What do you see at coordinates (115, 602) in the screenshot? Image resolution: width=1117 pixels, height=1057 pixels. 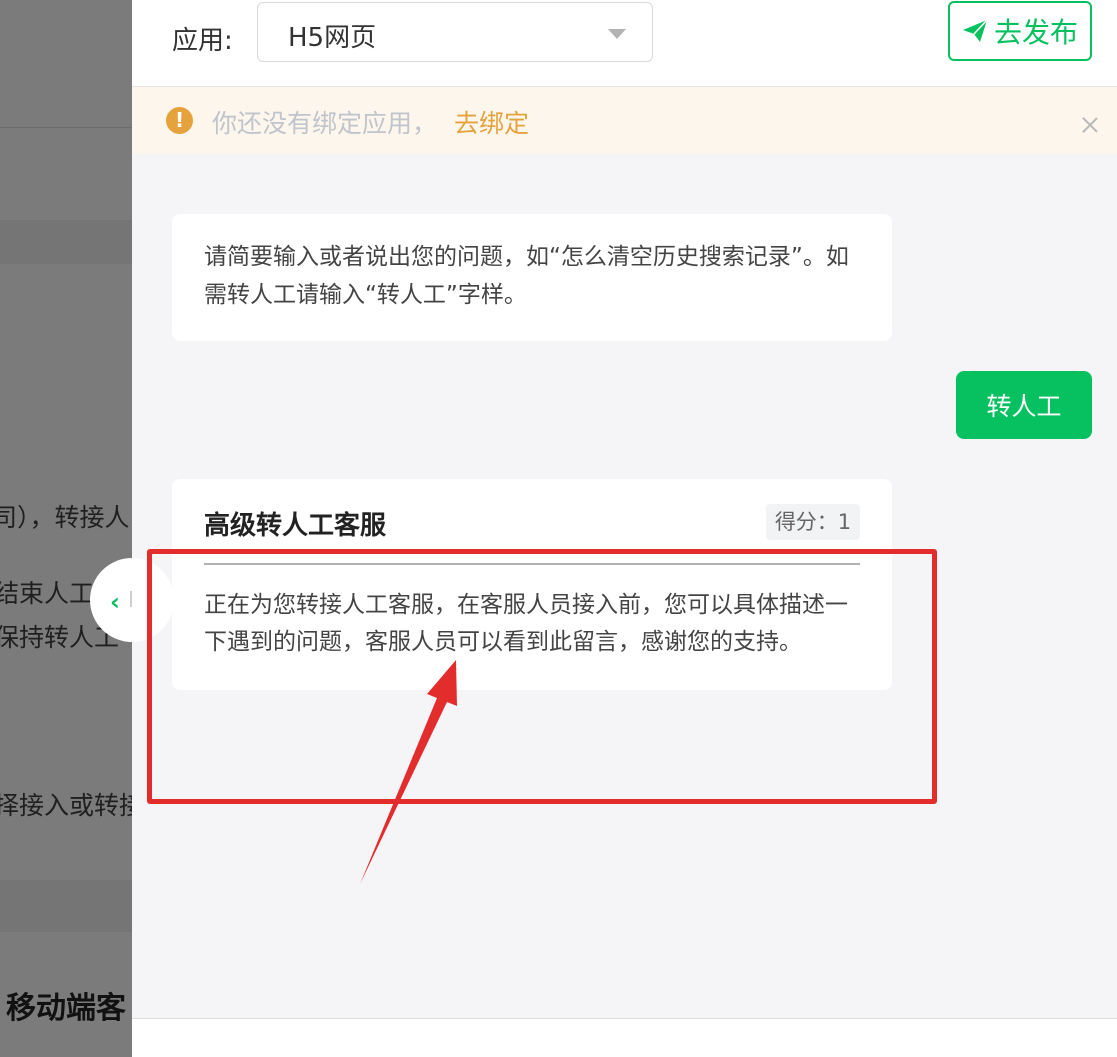 I see `chevron-left-icon: ‹` at bounding box center [115, 602].